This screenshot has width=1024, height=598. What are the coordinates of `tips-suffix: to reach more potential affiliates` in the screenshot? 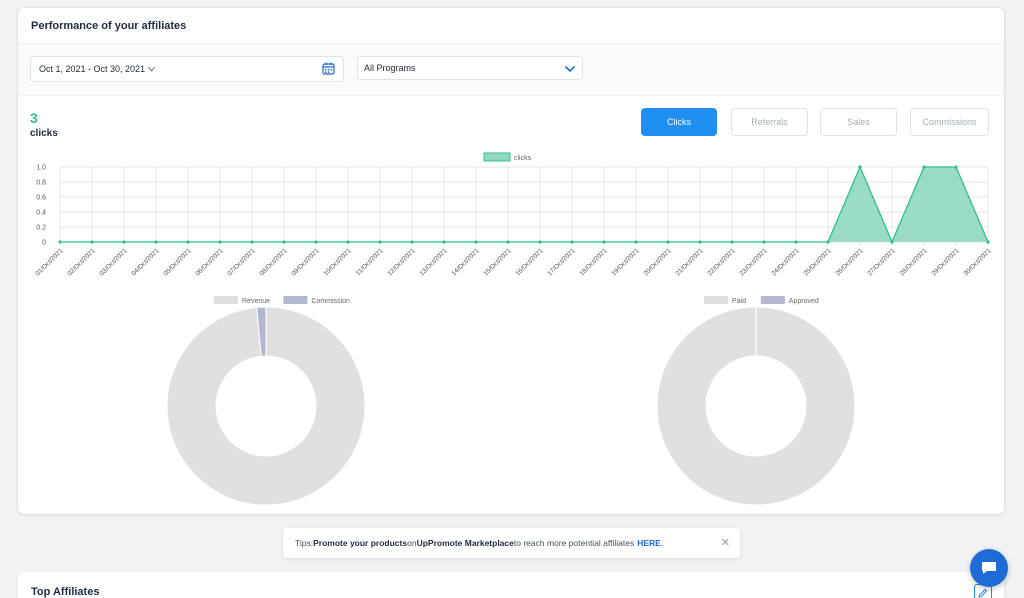 It's located at (574, 543).